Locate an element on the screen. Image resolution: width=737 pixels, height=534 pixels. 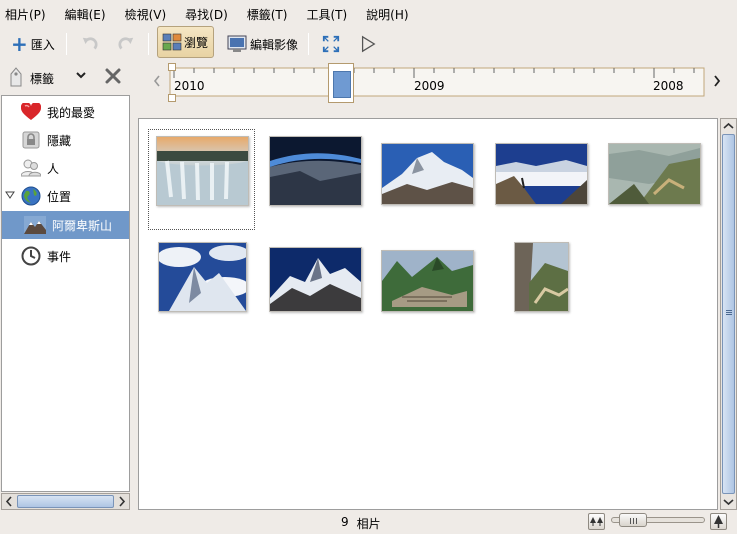
small-trees-icon is located at coordinates (596, 521).